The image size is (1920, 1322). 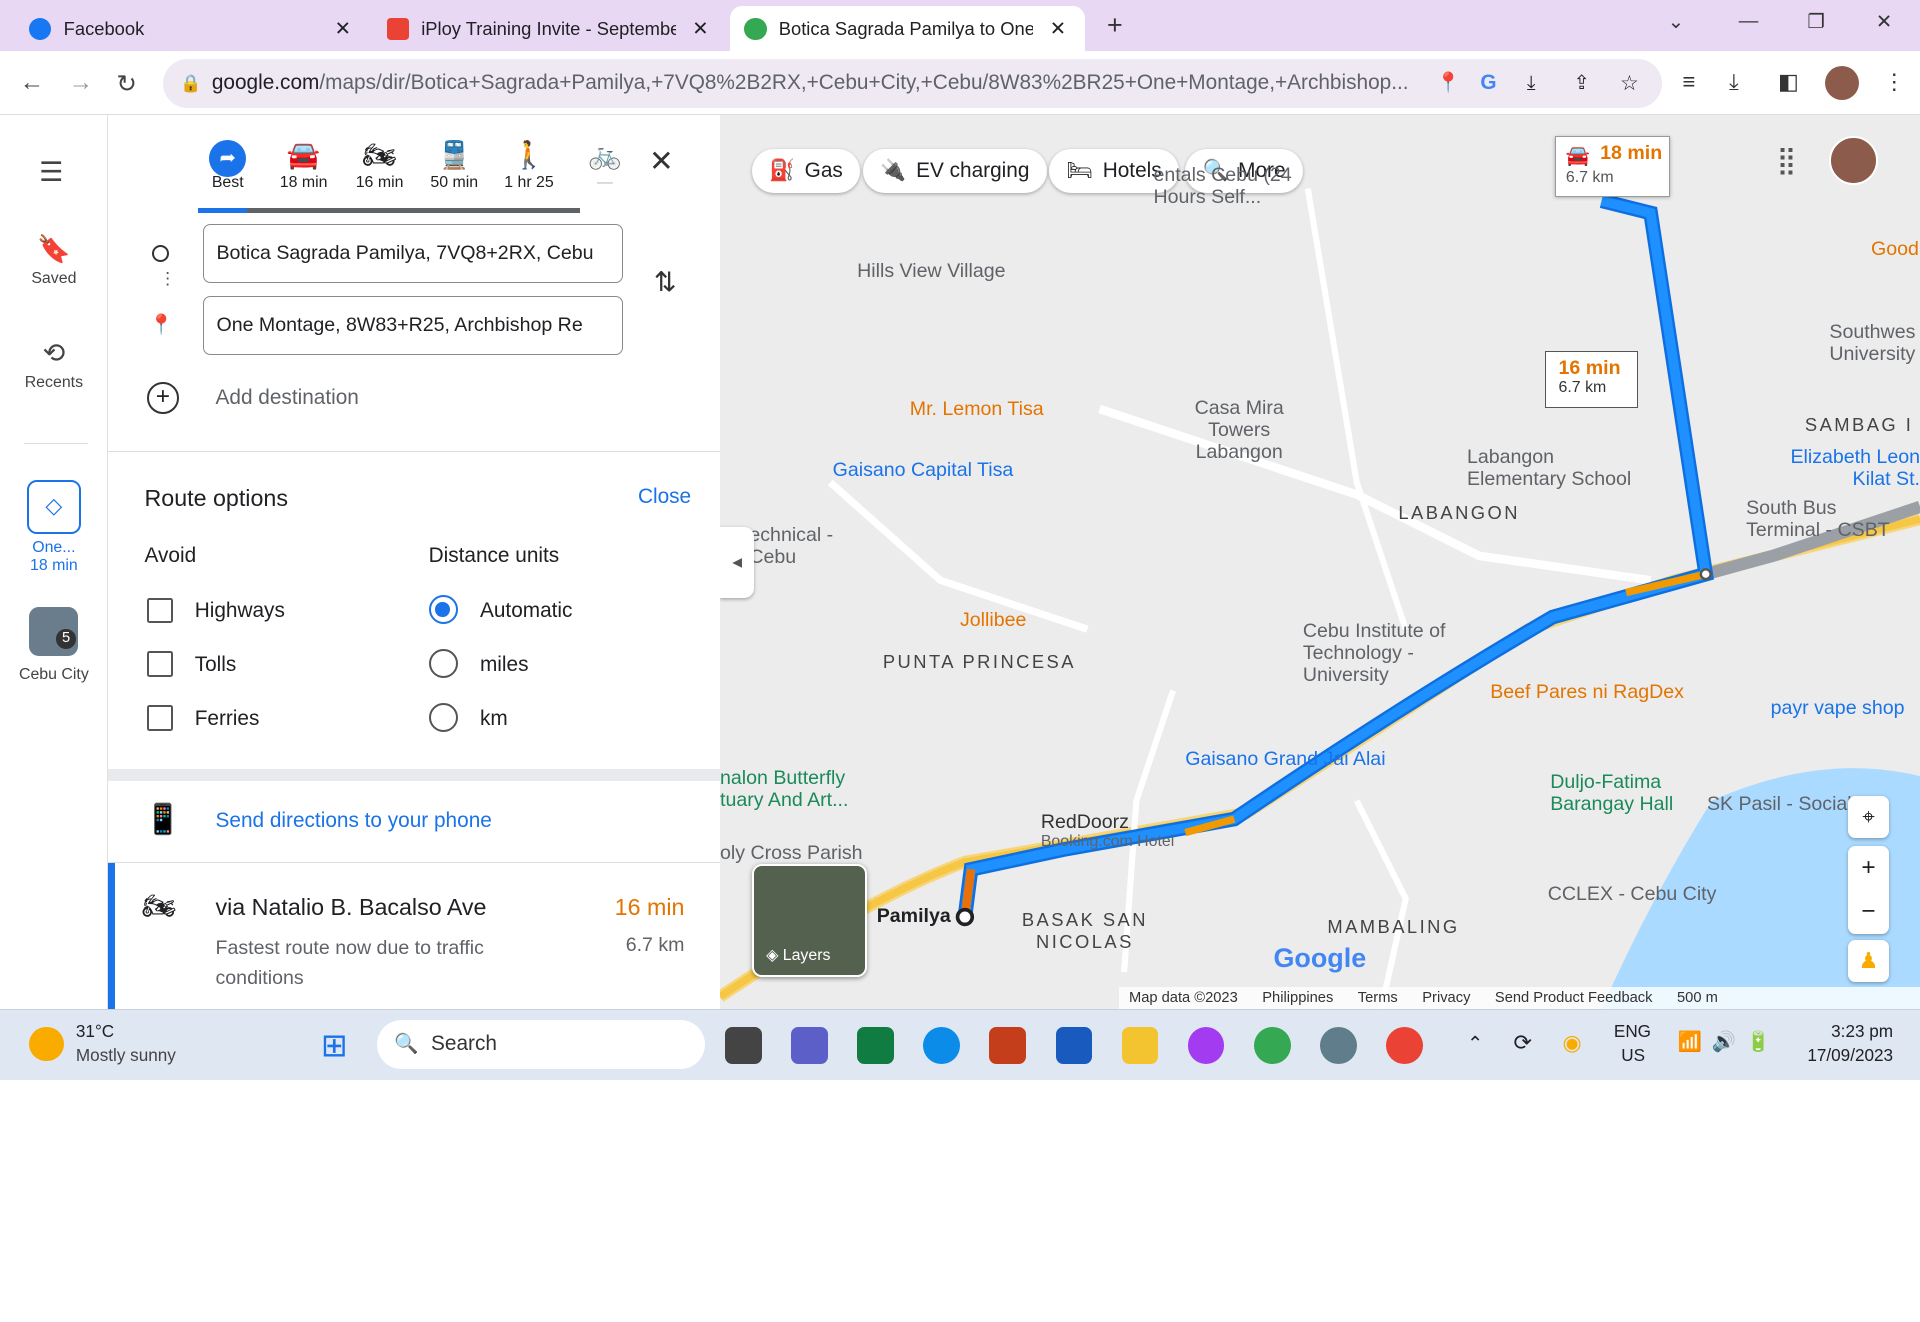 I want to click on word-icon, so click(x=1074, y=1045).